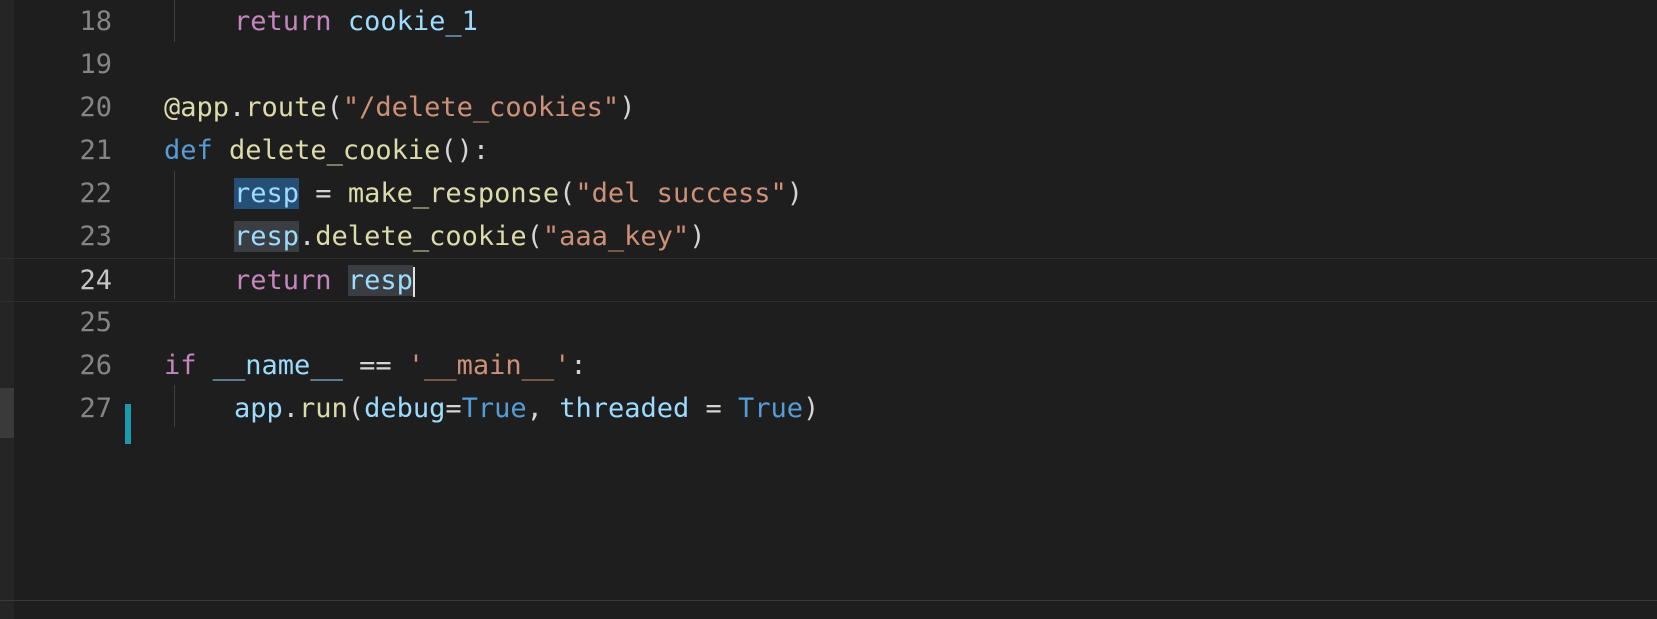  I want to click on code-line-19: 19, so click(828, 65).